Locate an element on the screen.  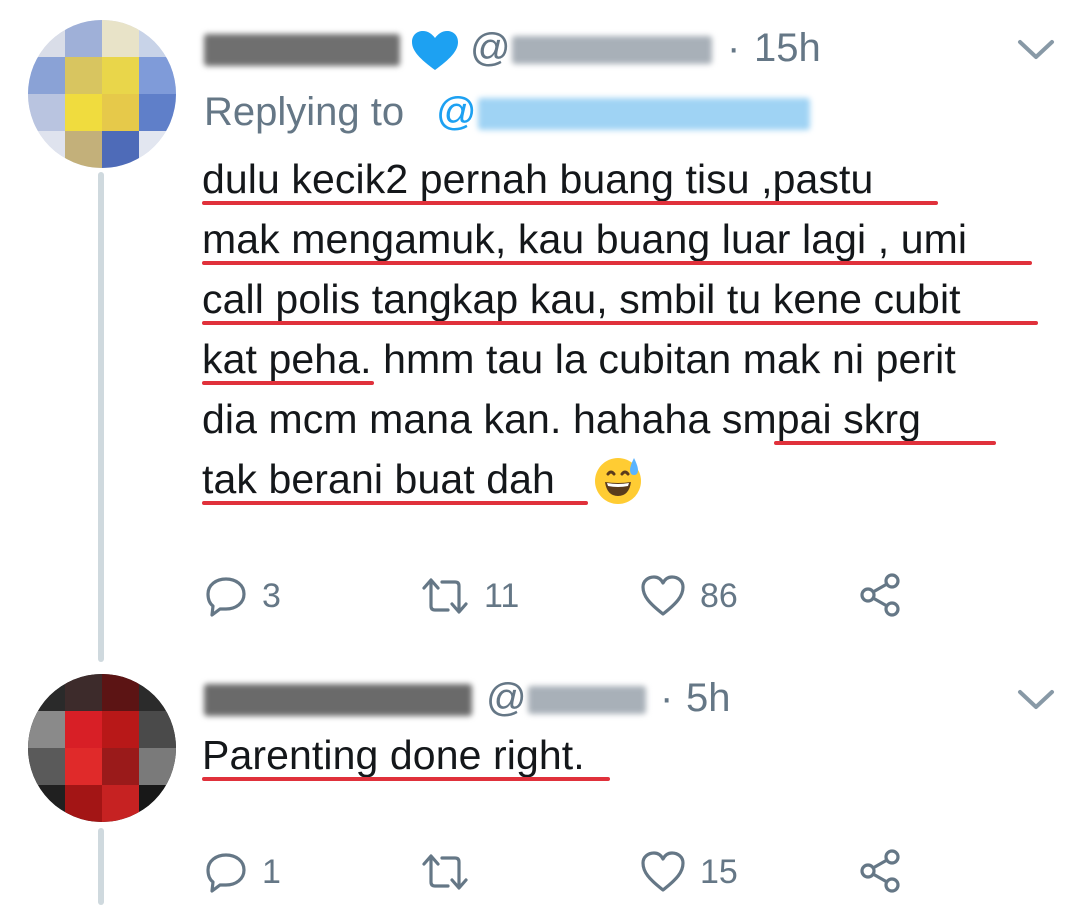
reply-button: 1 is located at coordinates (242, 872).